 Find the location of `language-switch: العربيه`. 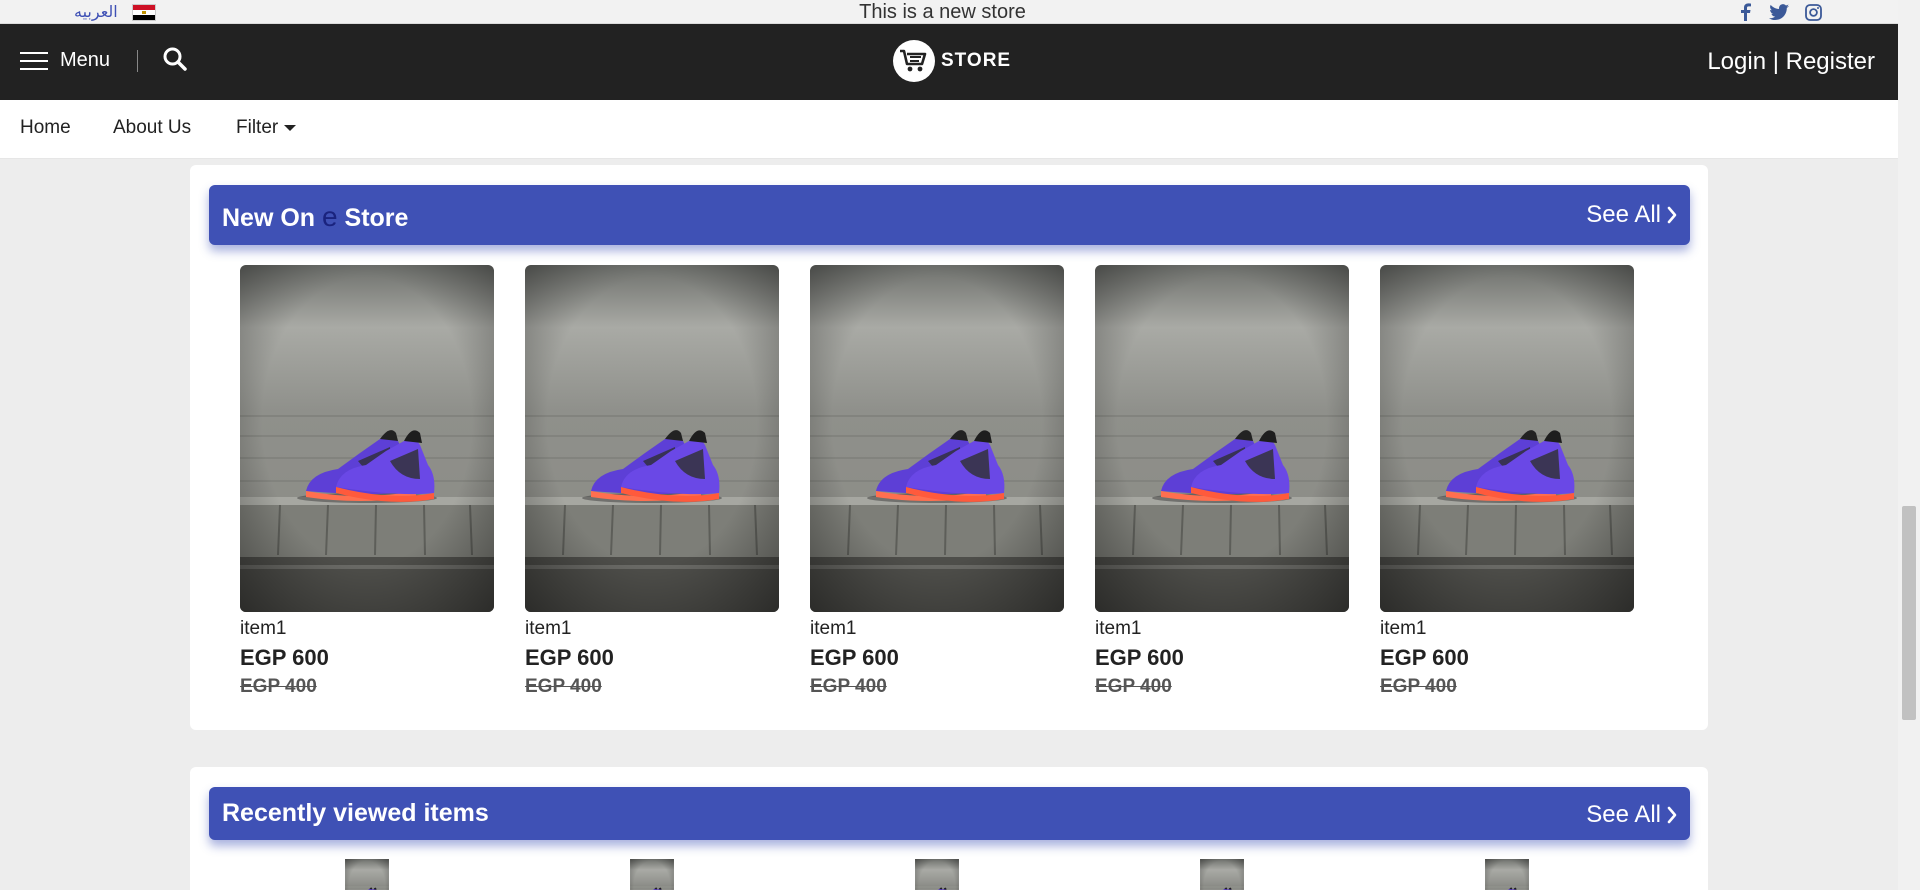

language-switch: العربيه is located at coordinates (115, 12).